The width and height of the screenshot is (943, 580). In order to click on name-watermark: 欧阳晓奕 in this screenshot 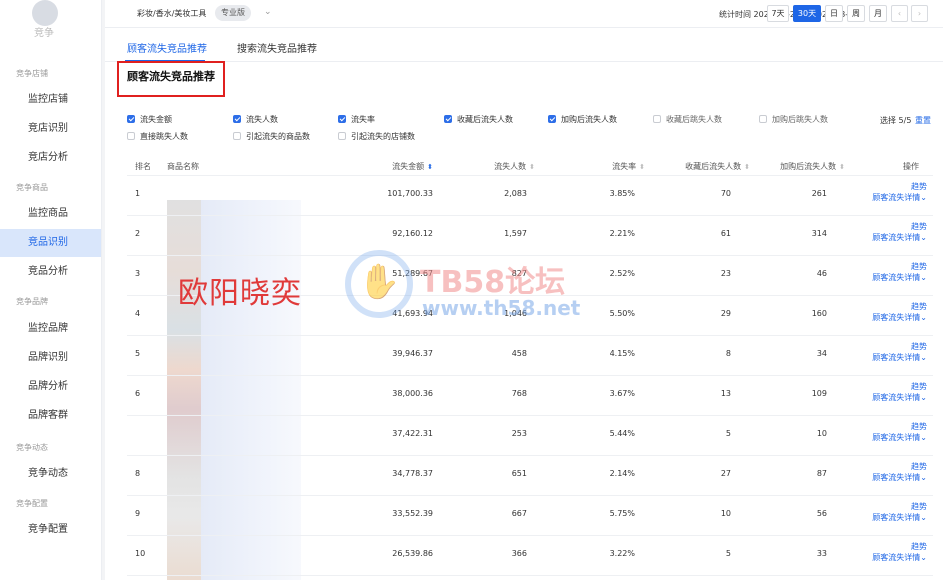, I will do `click(240, 293)`.